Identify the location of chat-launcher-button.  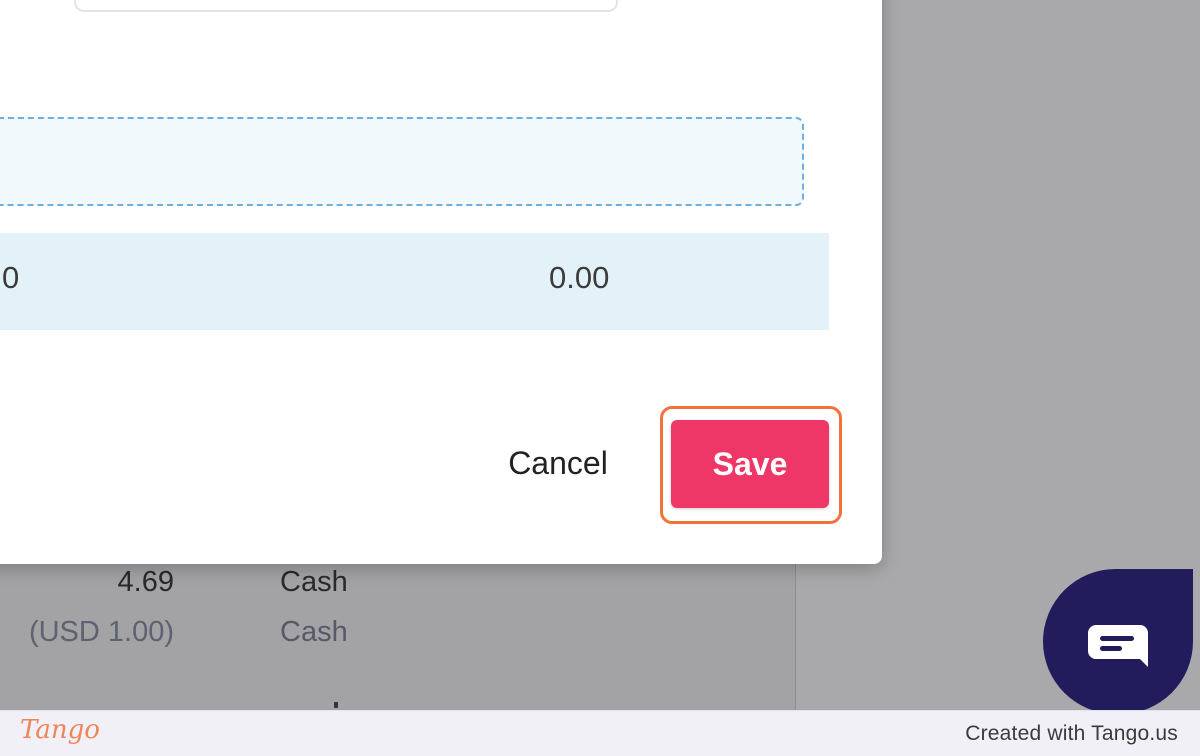
(1118, 641).